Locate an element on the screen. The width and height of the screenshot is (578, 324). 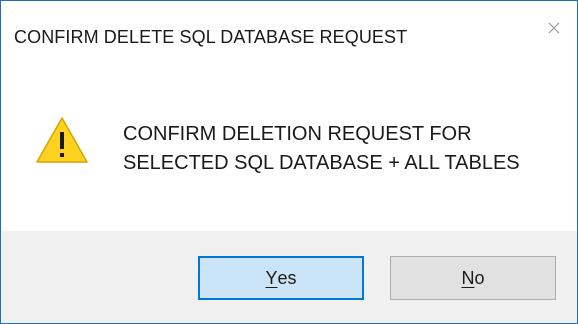
yes-button: Yes is located at coordinates (281, 278).